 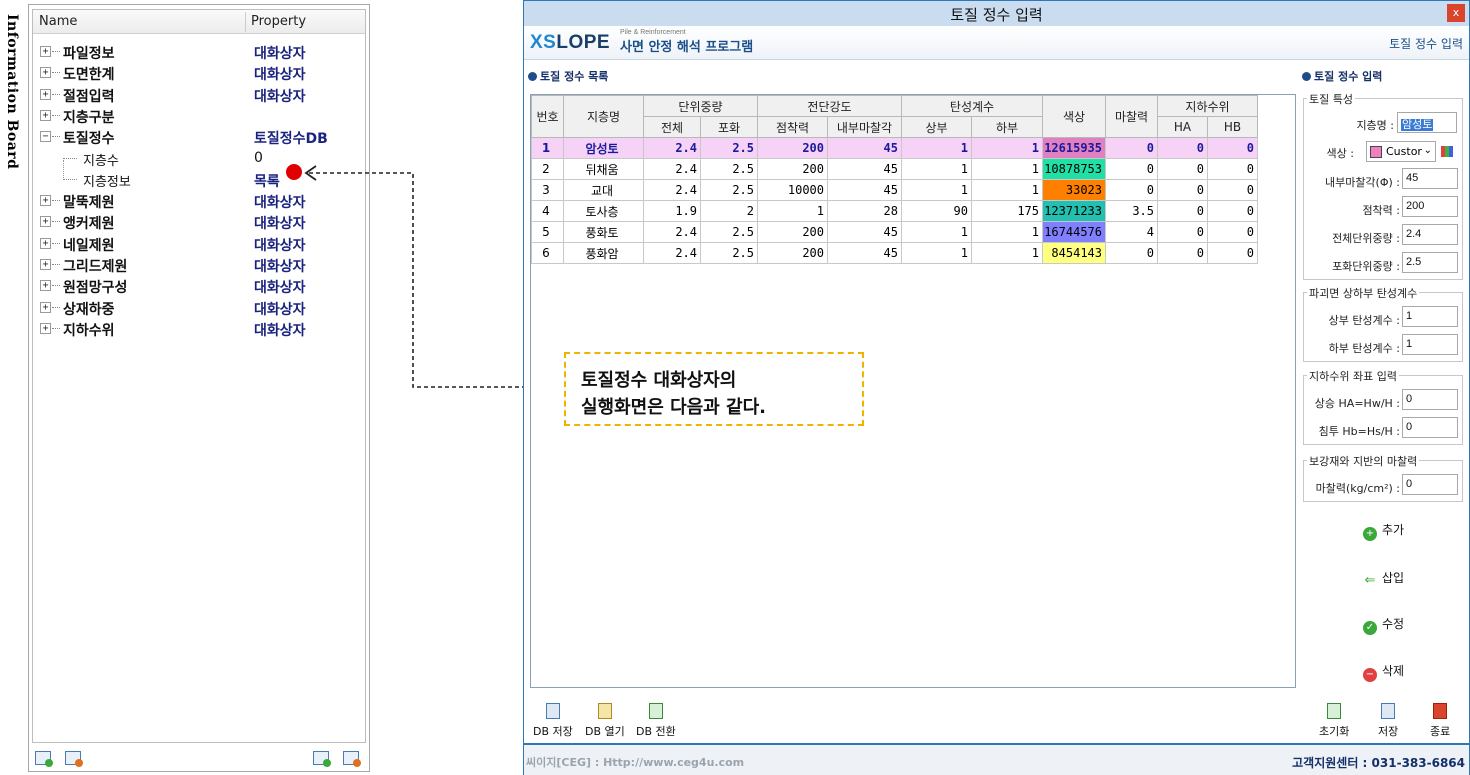 What do you see at coordinates (13, 98) in the screenshot?
I see `information-board-tab: Information Board` at bounding box center [13, 98].